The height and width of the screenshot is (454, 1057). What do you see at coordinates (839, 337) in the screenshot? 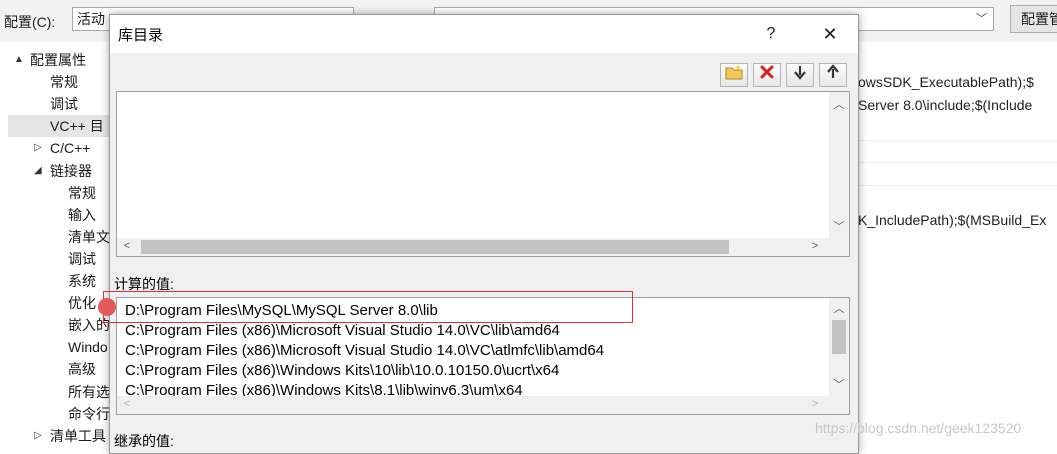
I see `vertical-scroll-thumb` at bounding box center [839, 337].